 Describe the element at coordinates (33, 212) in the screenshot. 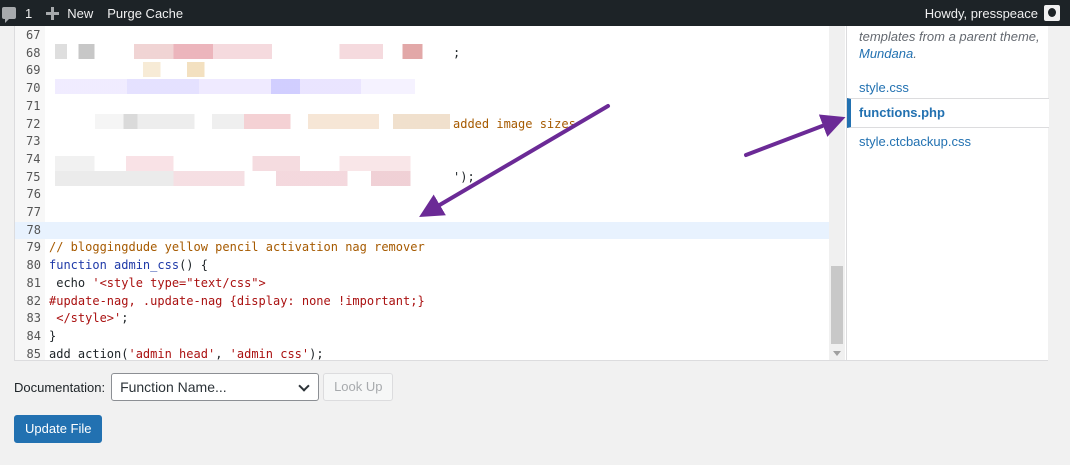

I see `line-number: 77` at that location.